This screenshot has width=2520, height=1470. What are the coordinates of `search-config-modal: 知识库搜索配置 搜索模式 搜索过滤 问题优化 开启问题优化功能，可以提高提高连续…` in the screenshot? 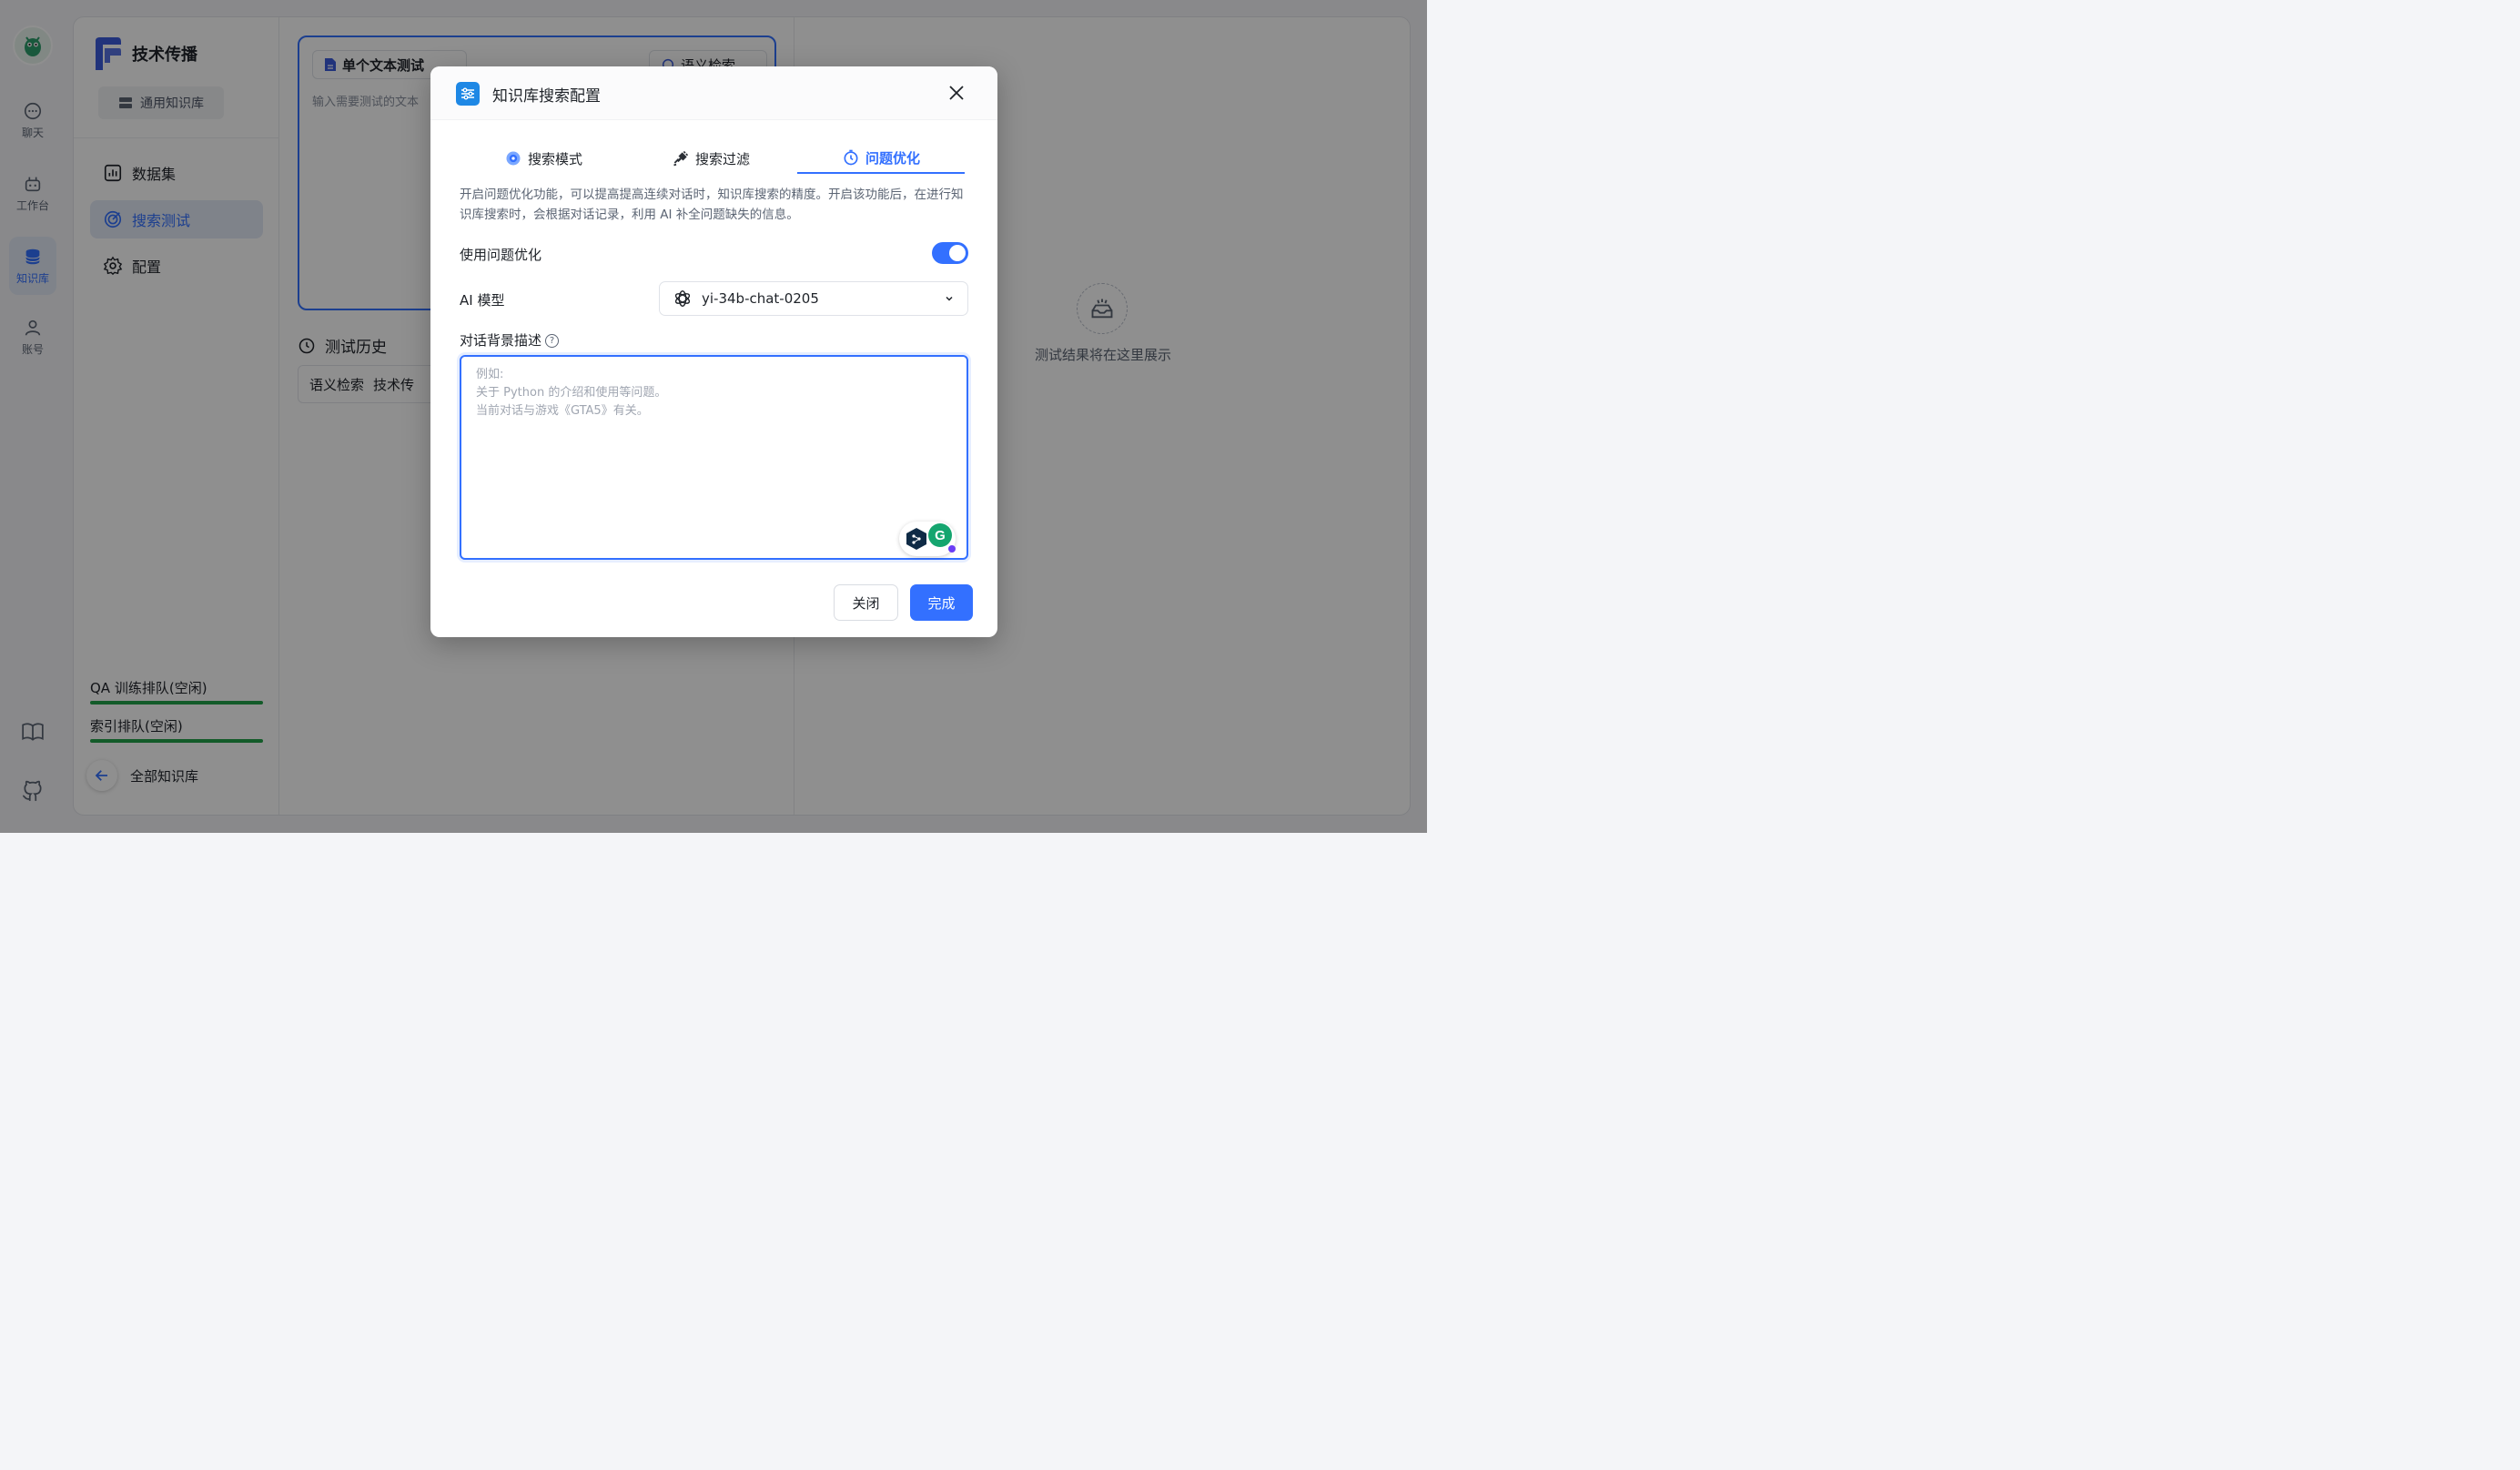 It's located at (714, 351).